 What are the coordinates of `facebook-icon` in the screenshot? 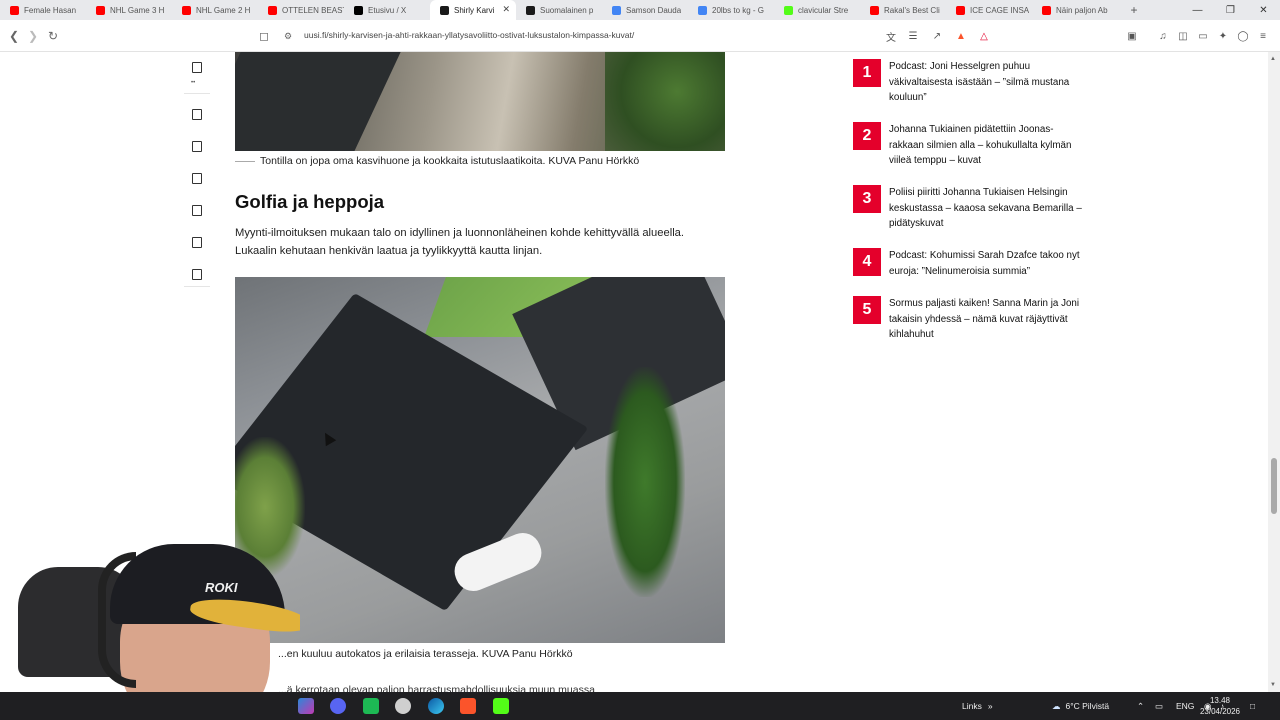 It's located at (197, 114).